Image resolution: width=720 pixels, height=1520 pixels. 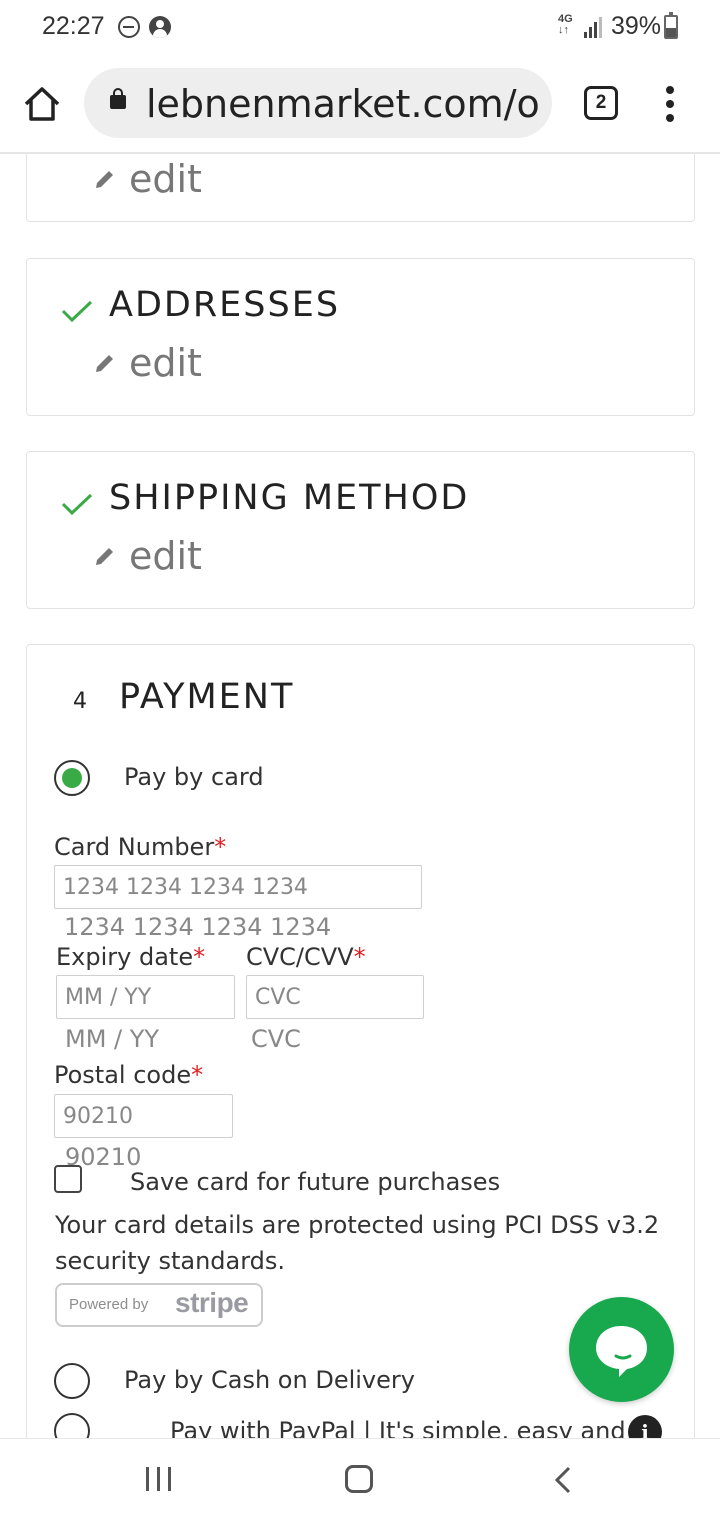 What do you see at coordinates (140, 847) in the screenshot?
I see `card-number-label: Card Number*` at bounding box center [140, 847].